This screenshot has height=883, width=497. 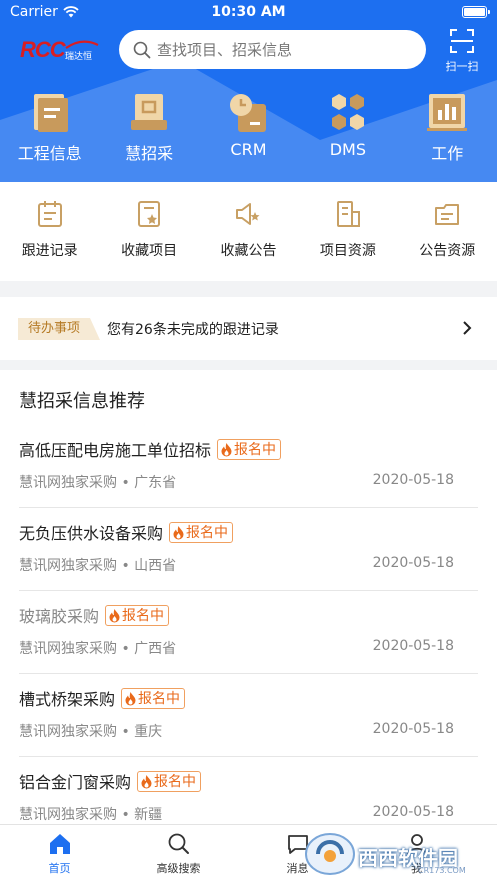 I want to click on list-item: 槽式桥架采购 报名中 慧讯网独家采购 • 重庆 2020-05-18, so click(x=248, y=715).